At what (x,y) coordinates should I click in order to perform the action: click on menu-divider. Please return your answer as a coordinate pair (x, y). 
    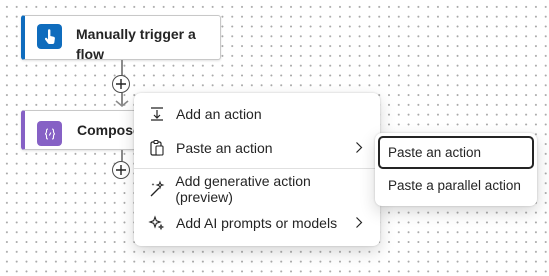
    Looking at the image, I should click on (257, 168).